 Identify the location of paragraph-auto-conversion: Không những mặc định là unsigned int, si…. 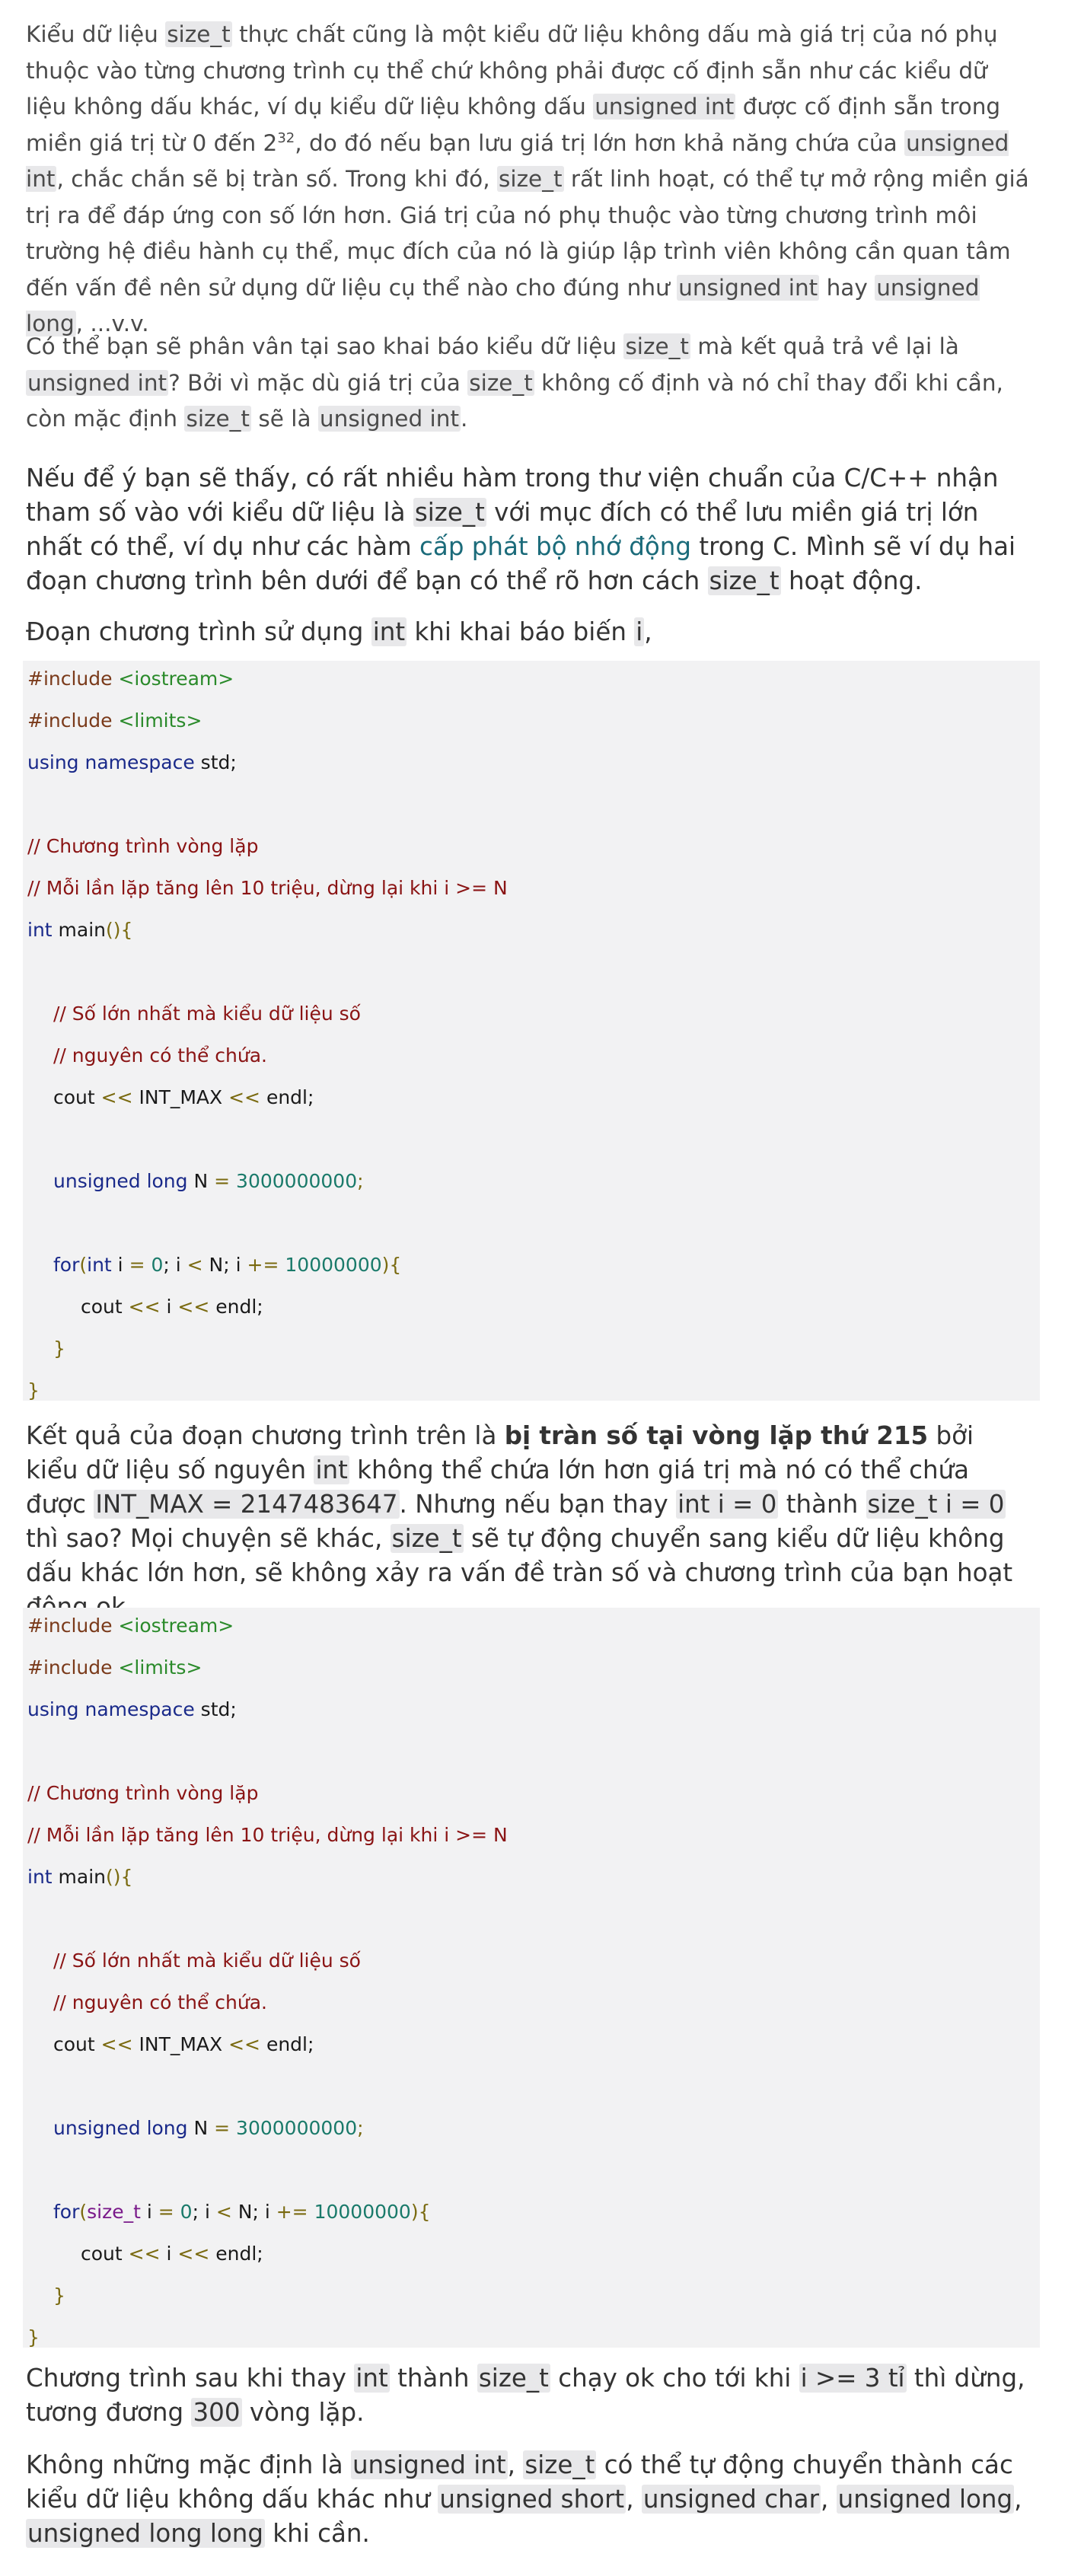
(528, 2500).